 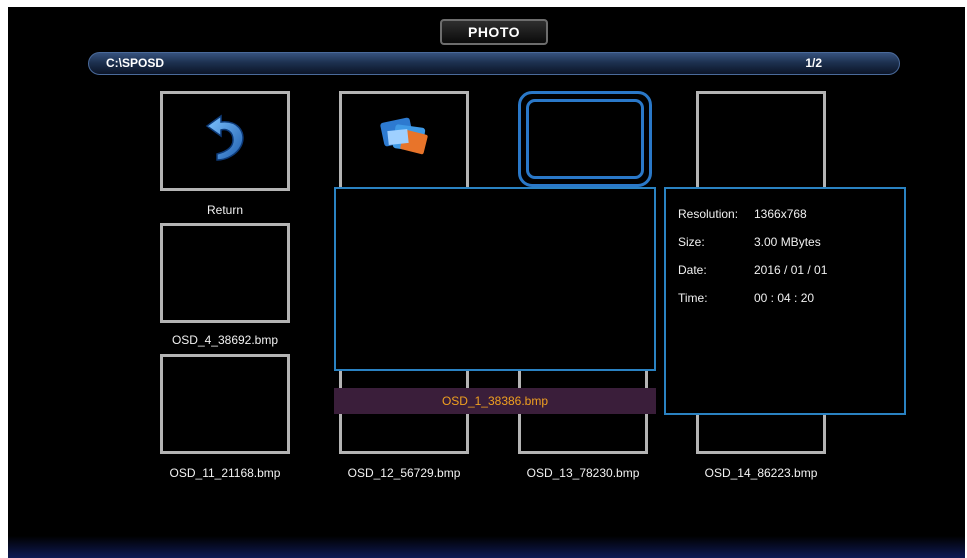 What do you see at coordinates (225, 340) in the screenshot?
I see `file-label-osd-4: OSD_4_38692.bmp` at bounding box center [225, 340].